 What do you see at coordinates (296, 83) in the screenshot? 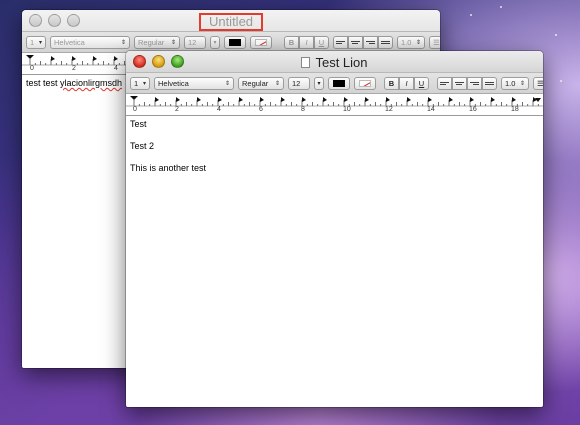
I see `font-size-value: 12` at bounding box center [296, 83].